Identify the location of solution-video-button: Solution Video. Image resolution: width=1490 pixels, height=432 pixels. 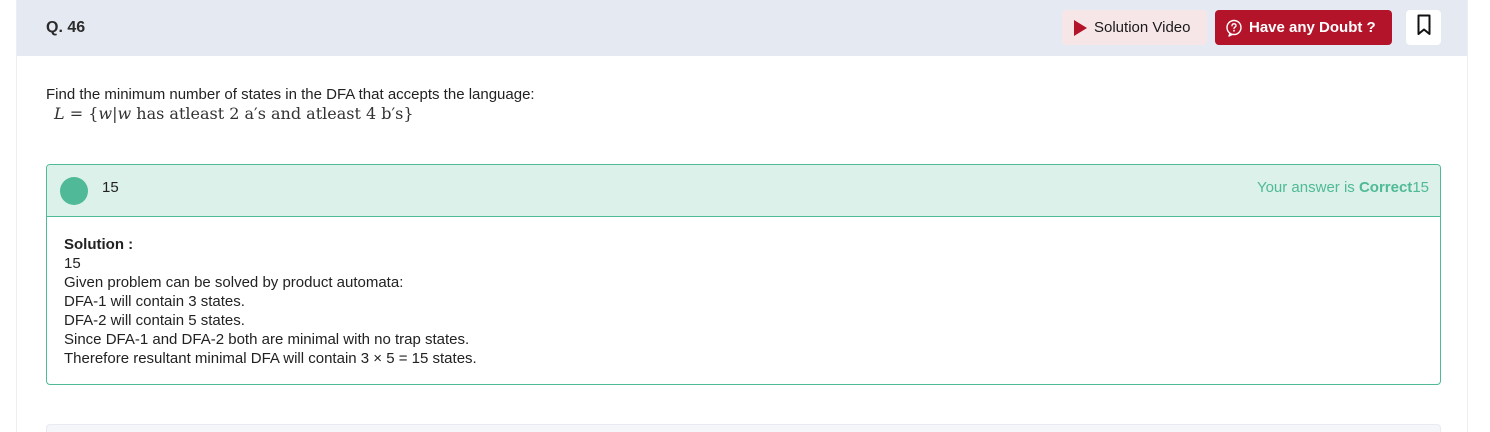
(1134, 27).